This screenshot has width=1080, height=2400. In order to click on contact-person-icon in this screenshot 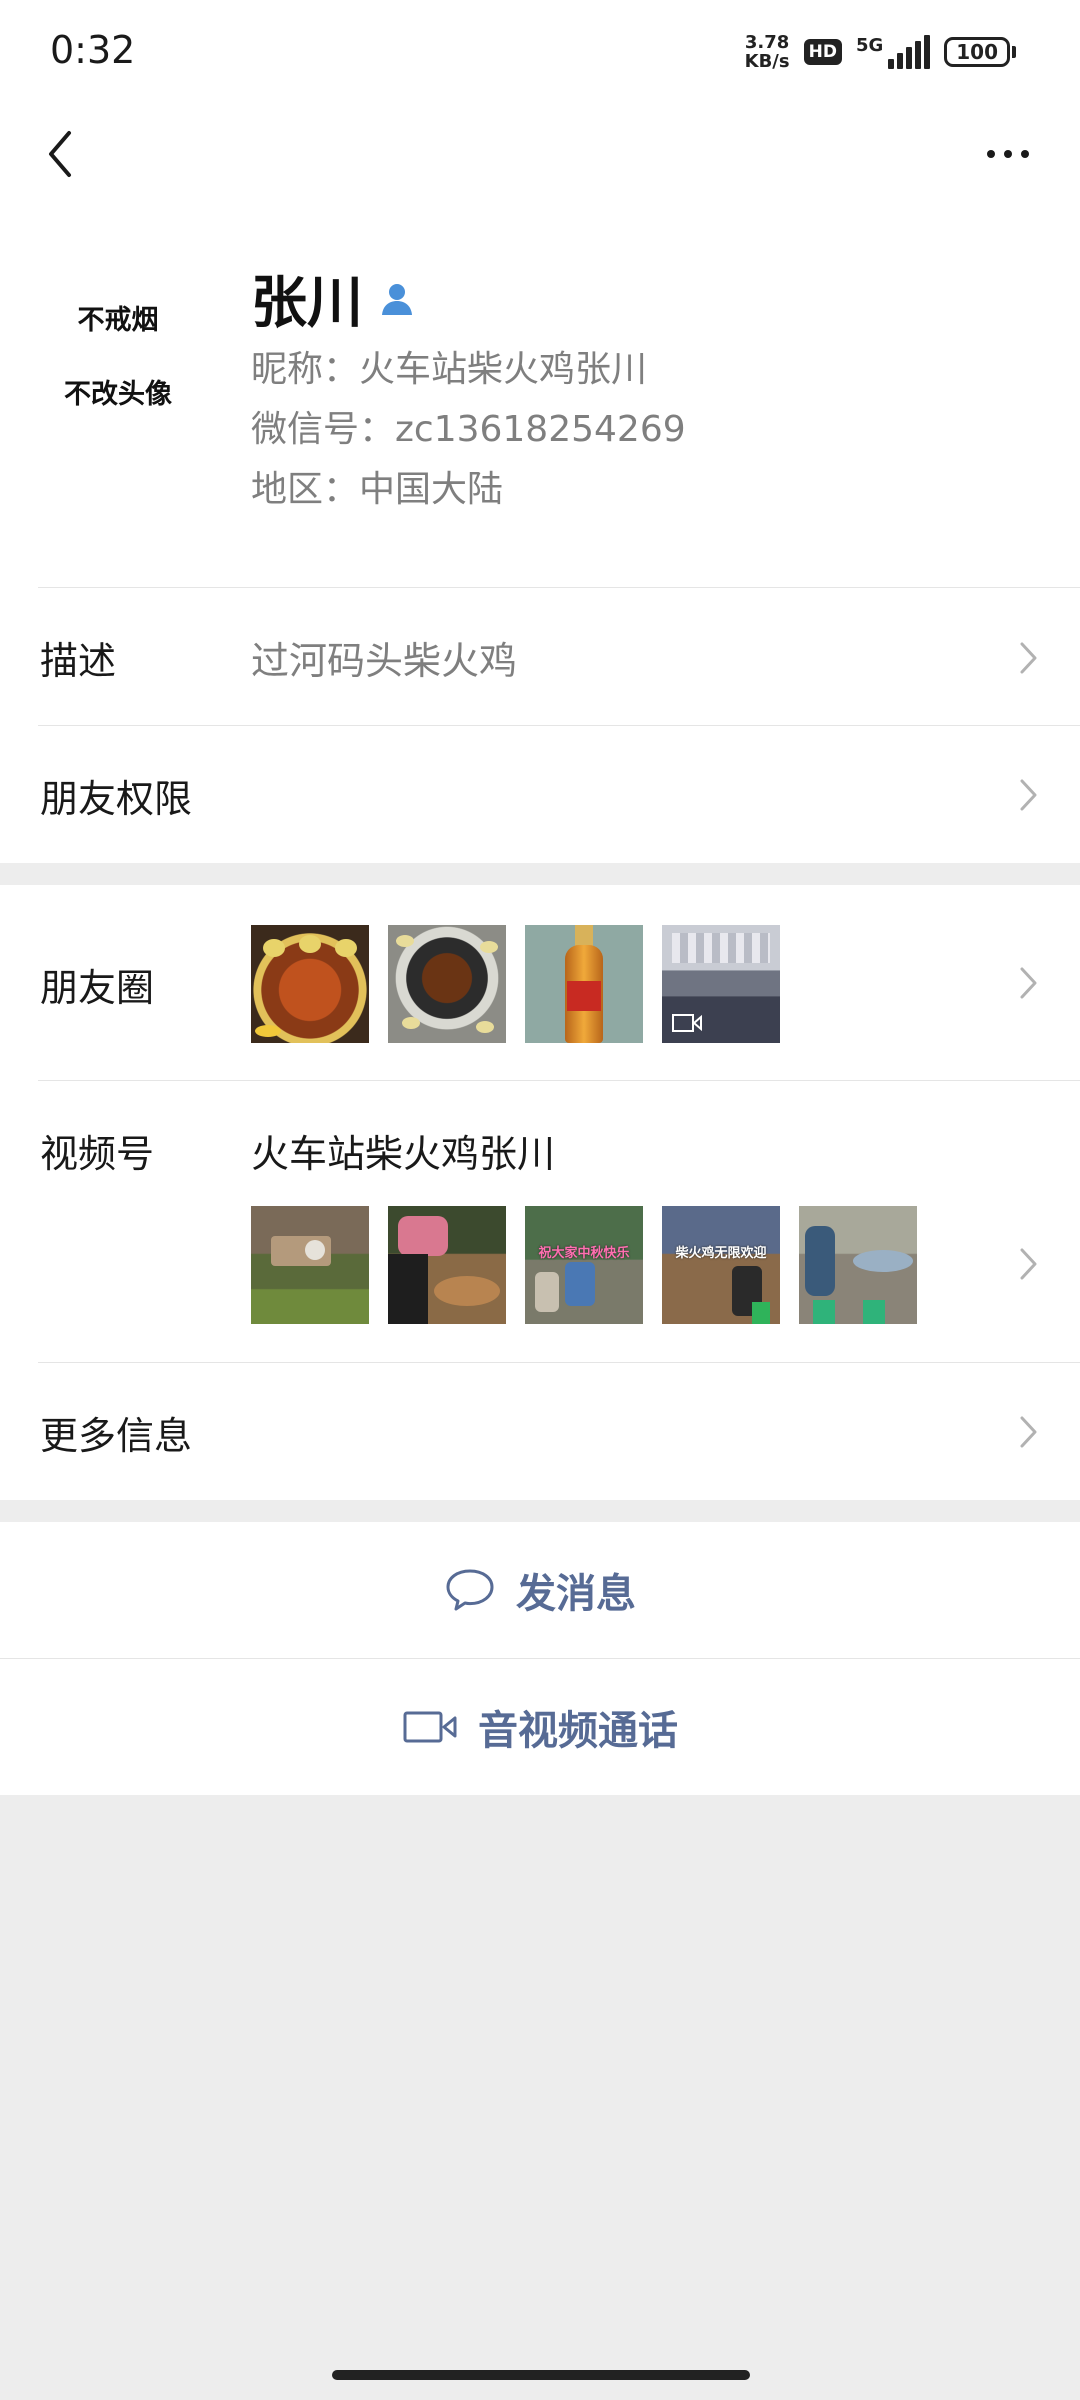, I will do `click(397, 299)`.